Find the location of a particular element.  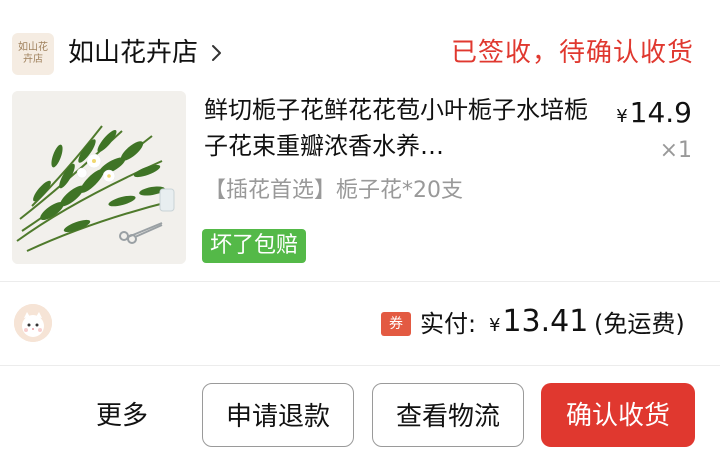

avatar is located at coordinates (33, 323).